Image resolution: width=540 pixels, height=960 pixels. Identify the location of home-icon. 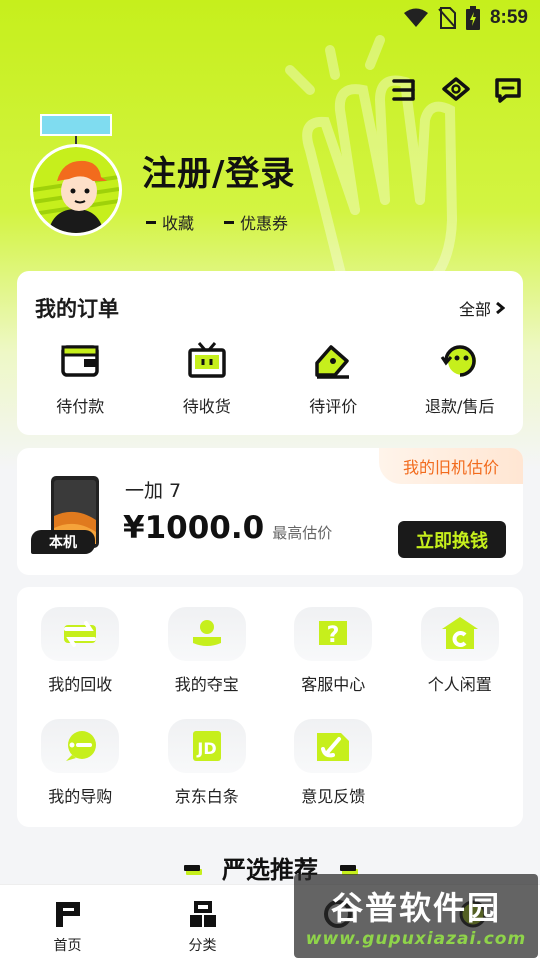
(67, 914).